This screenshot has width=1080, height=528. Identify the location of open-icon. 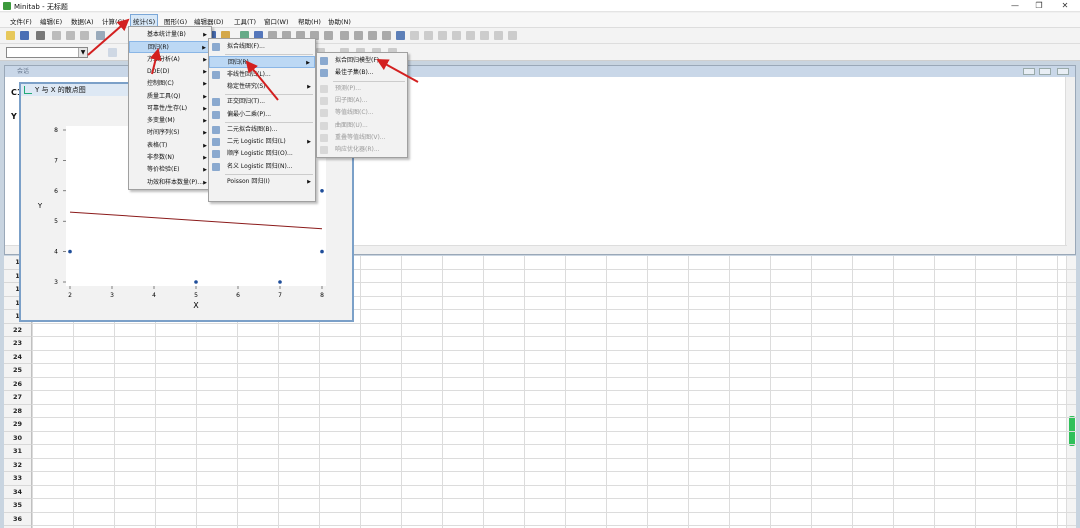
(10, 35).